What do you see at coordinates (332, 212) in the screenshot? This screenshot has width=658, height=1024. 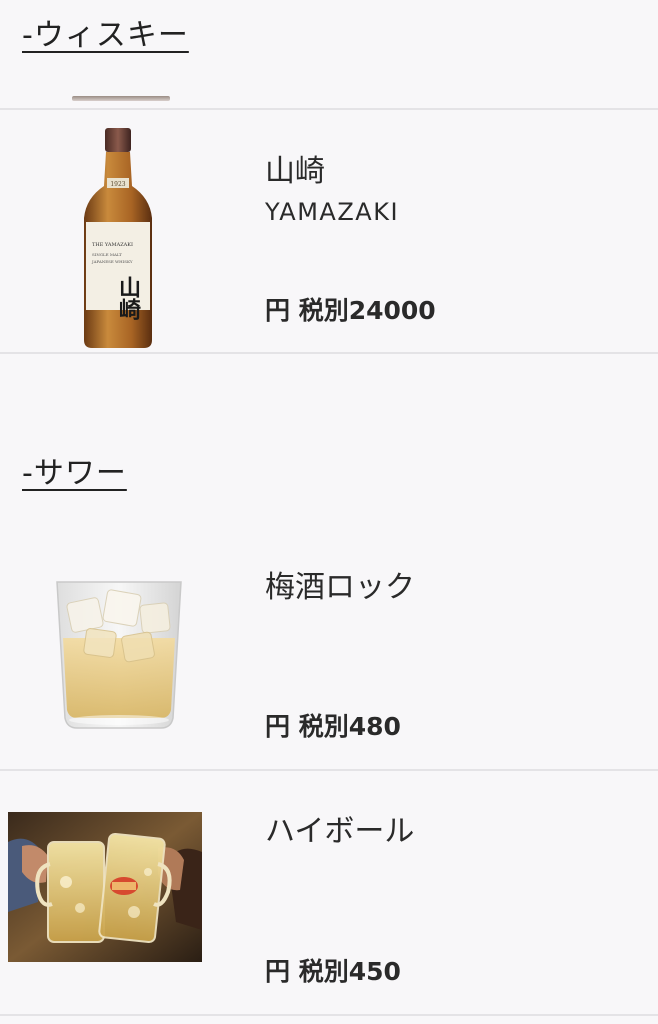 I see `item-subtitle-yamazaki: YAMAZAKI` at bounding box center [332, 212].